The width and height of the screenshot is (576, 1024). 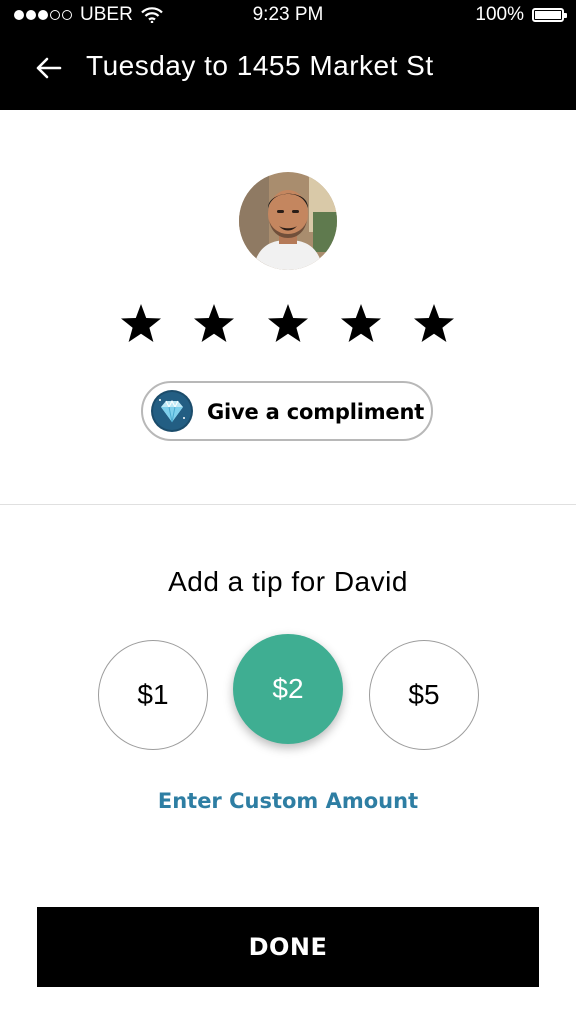 I want to click on give-compliment-button: Give a compliment, so click(x=287, y=411).